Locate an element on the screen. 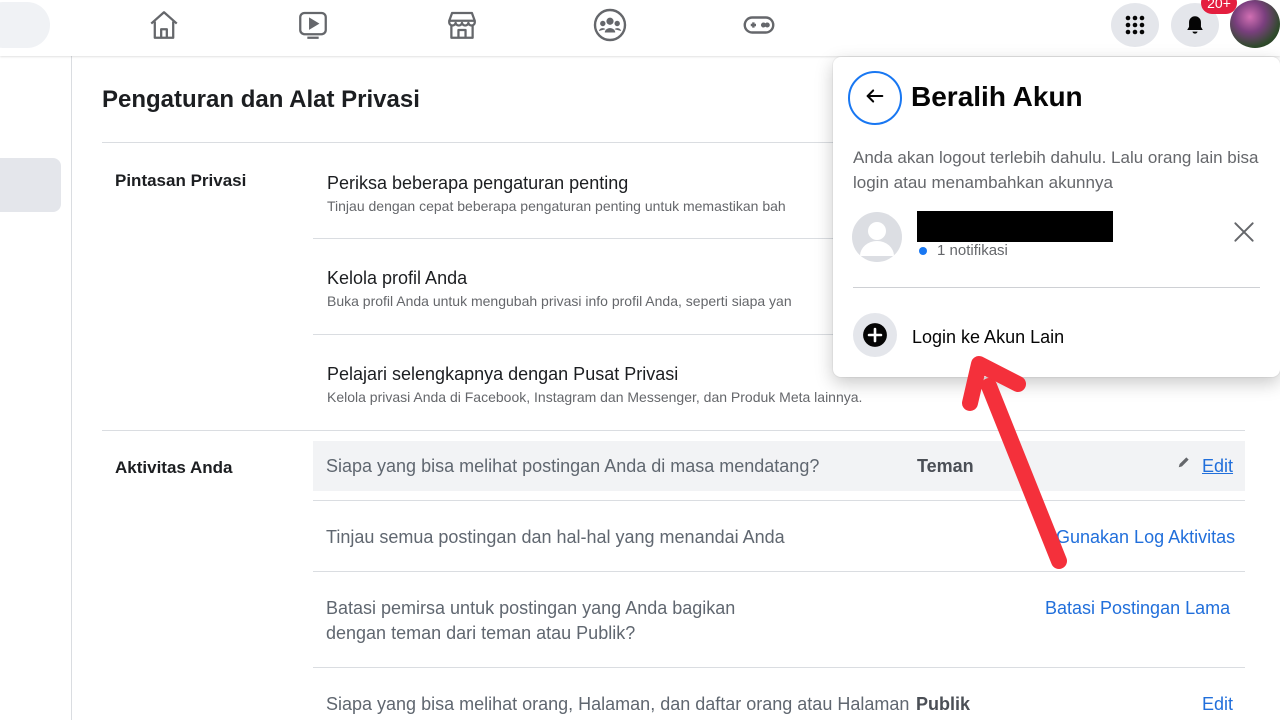 This screenshot has height=720, width=1280. top-navigation-bar: 20+ is located at coordinates (640, 28).